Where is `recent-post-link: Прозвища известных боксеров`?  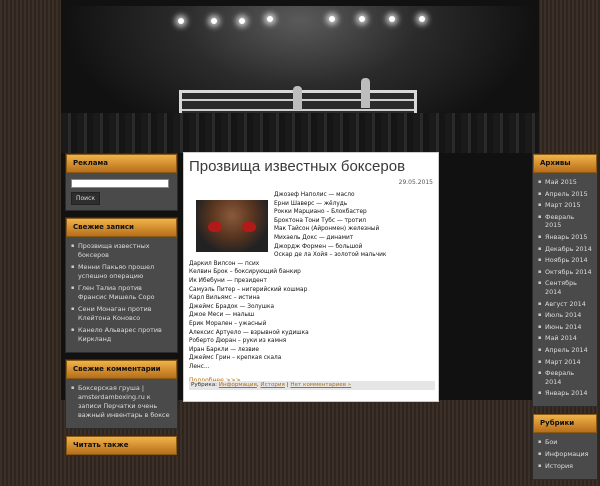 recent-post-link: Прозвища известных боксеров is located at coordinates (121, 251).